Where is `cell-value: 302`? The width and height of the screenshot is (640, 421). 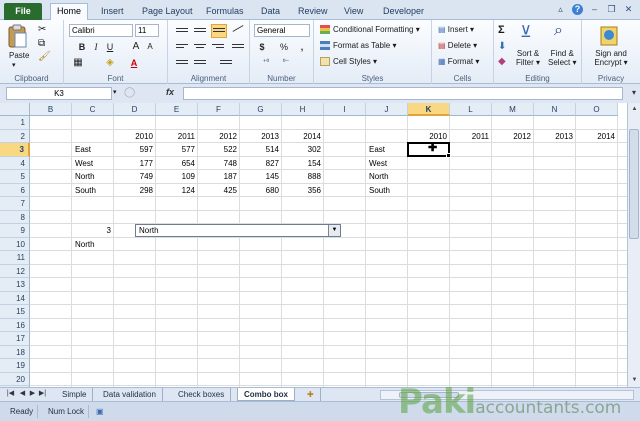
cell-value: 302 is located at coordinates (303, 149).